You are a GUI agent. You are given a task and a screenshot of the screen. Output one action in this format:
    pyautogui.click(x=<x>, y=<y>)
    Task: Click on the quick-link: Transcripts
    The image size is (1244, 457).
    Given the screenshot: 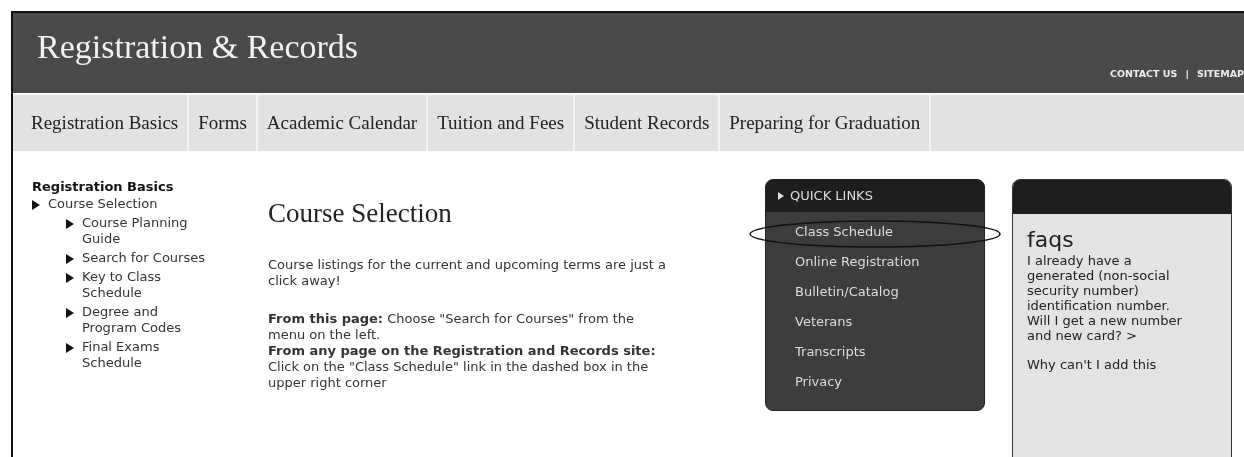 What is the action you would take?
    pyautogui.click(x=830, y=352)
    